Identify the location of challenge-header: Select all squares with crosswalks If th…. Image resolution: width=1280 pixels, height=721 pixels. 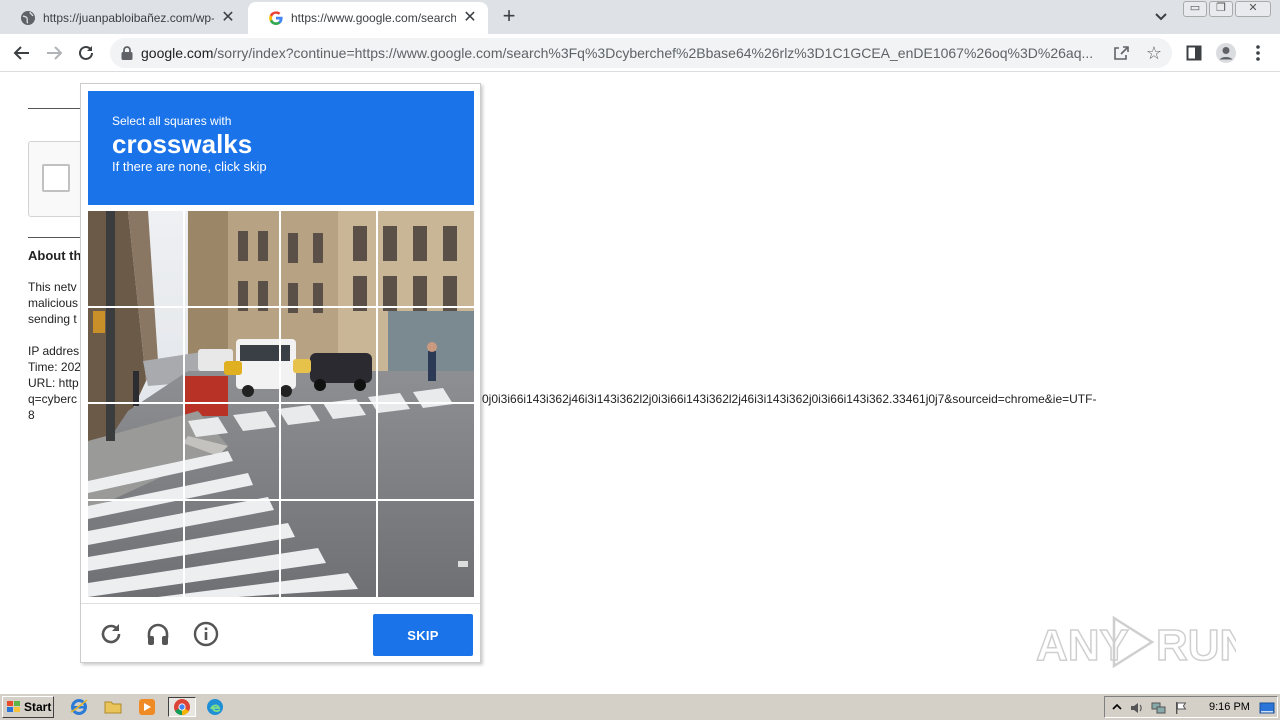
(281, 148).